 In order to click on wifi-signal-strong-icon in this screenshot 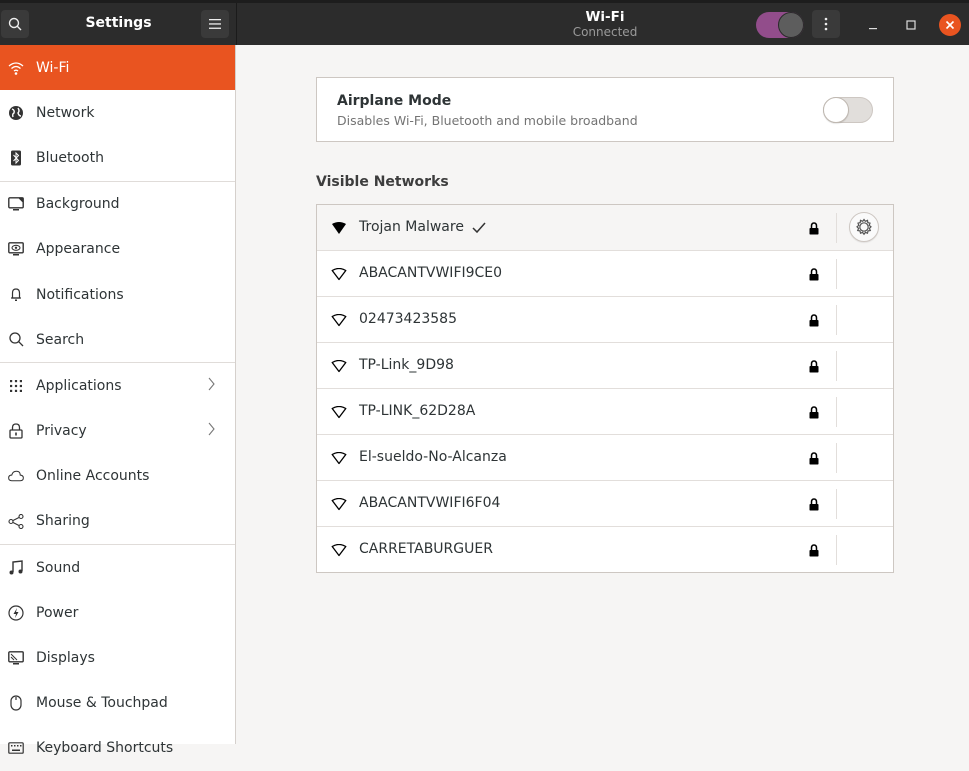, I will do `click(339, 229)`.